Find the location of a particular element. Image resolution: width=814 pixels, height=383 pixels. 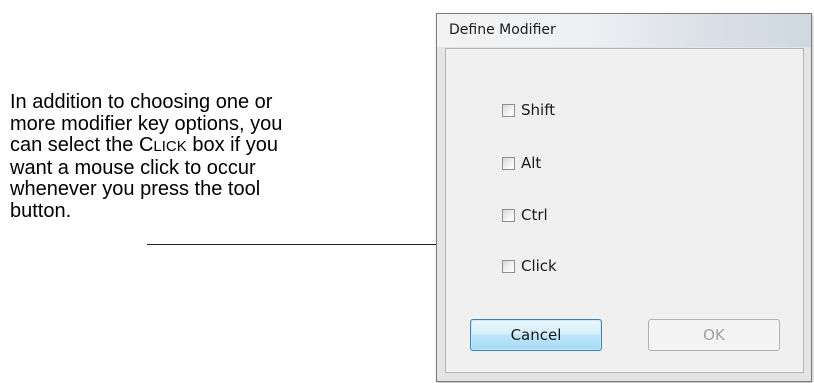

ok-button: OK is located at coordinates (714, 335).